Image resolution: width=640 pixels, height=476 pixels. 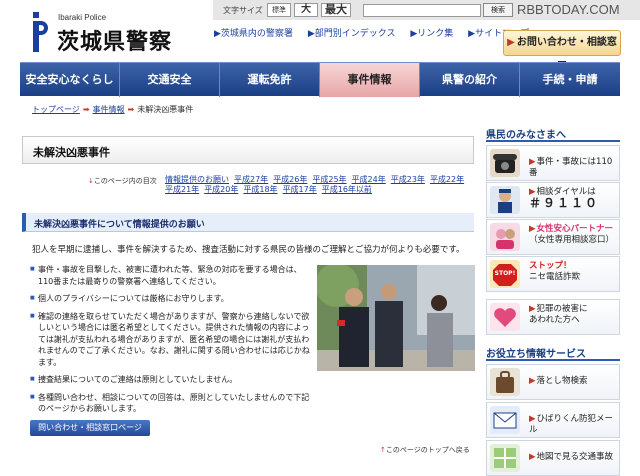 I want to click on heart-icon, so click(x=505, y=317).